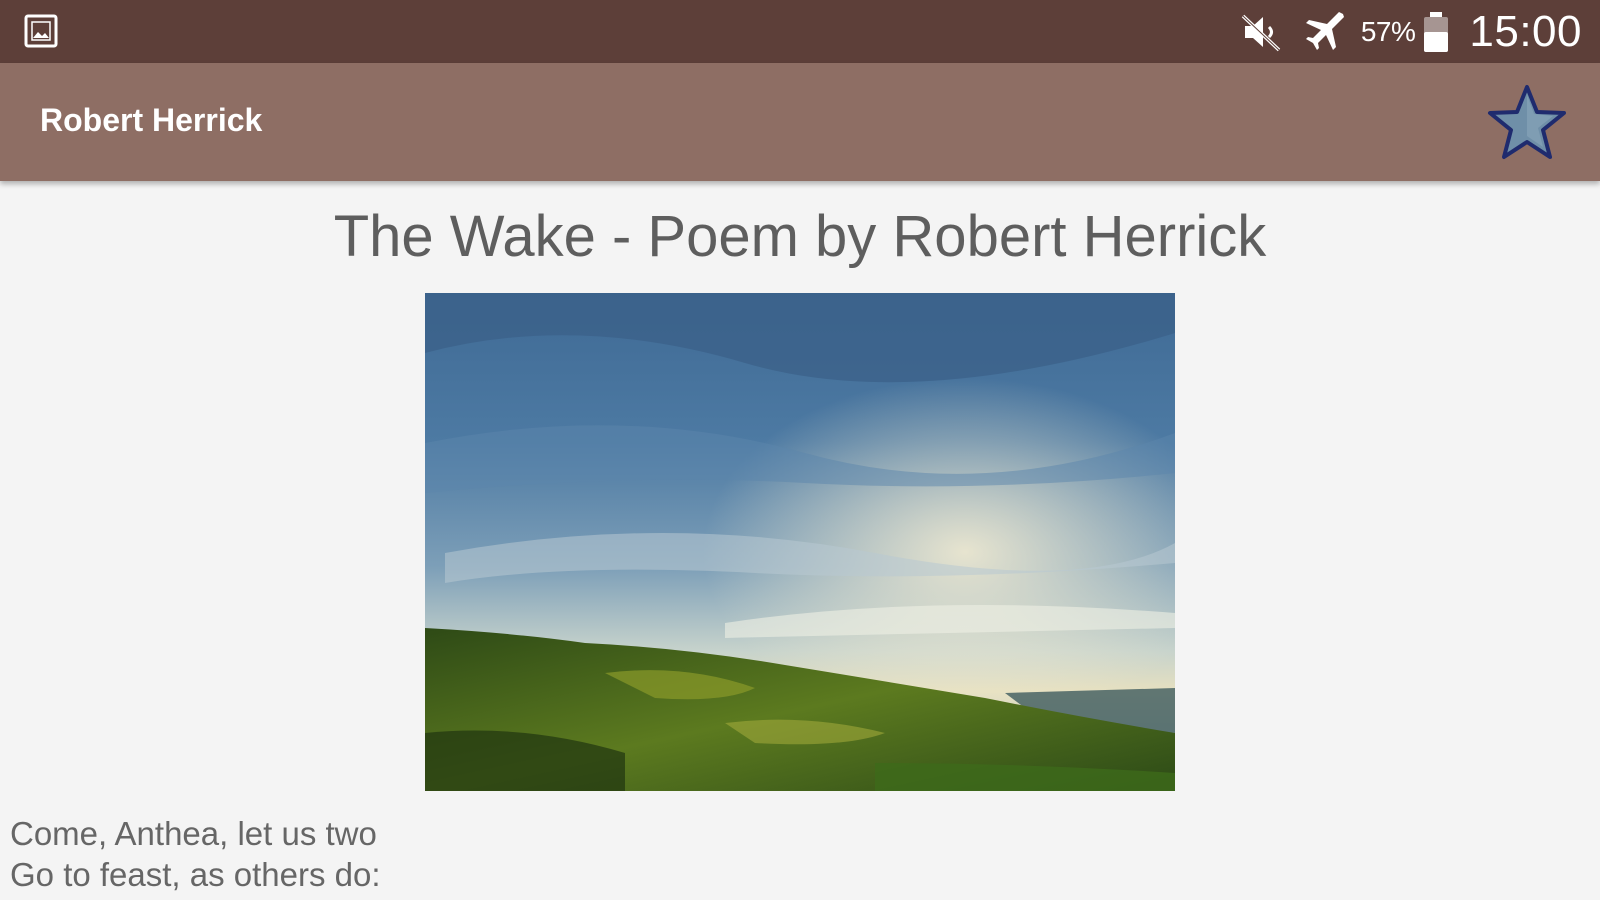  Describe the element at coordinates (195, 874) in the screenshot. I see `poem-line: Go to feast, as others do:` at that location.